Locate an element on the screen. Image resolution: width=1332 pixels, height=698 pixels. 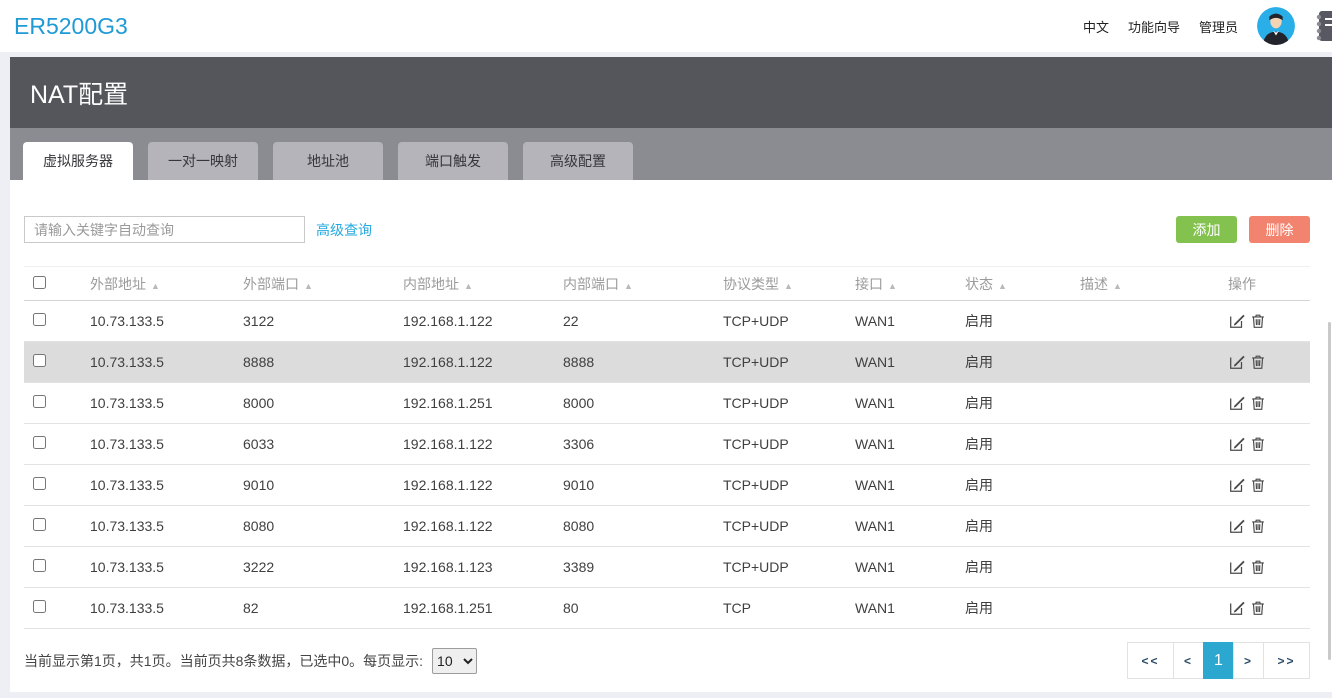
cell-internal-port: 80 is located at coordinates (633, 608).